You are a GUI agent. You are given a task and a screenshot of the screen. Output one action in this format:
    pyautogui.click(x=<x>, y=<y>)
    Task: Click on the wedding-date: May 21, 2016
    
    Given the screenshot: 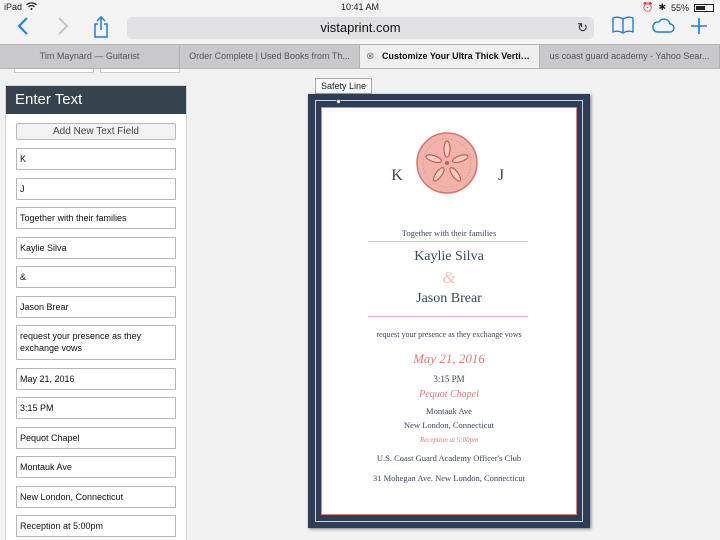 What is the action you would take?
    pyautogui.click(x=449, y=358)
    